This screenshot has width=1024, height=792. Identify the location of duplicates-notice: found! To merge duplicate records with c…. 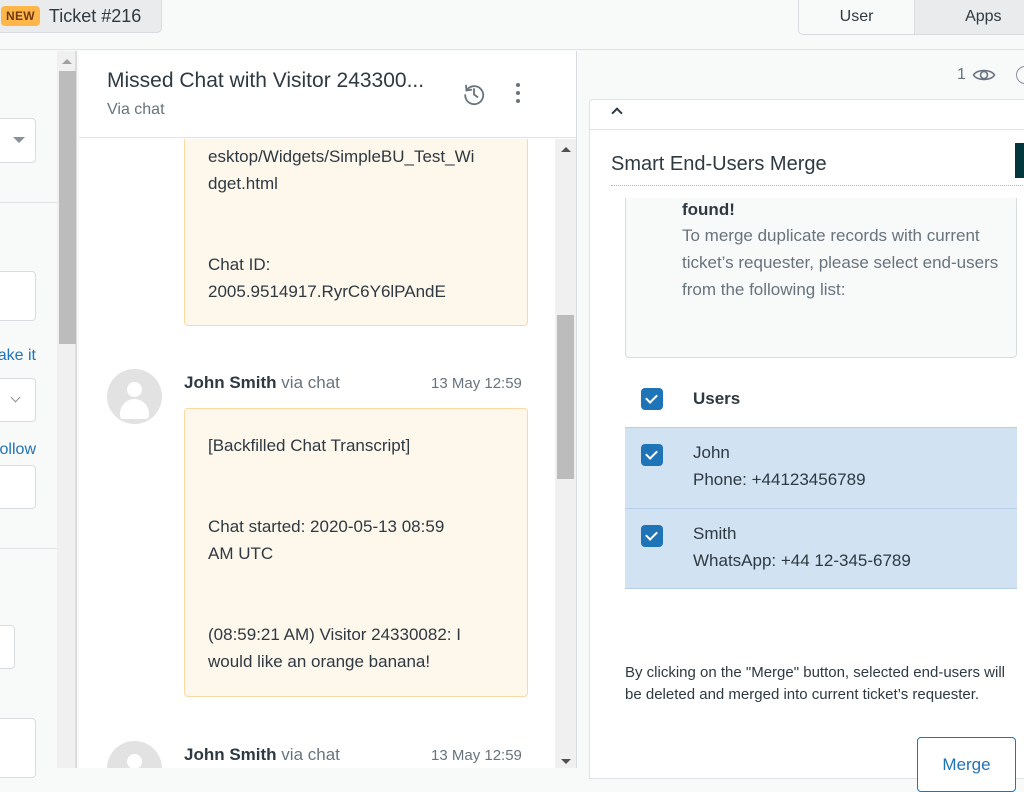
(821, 278).